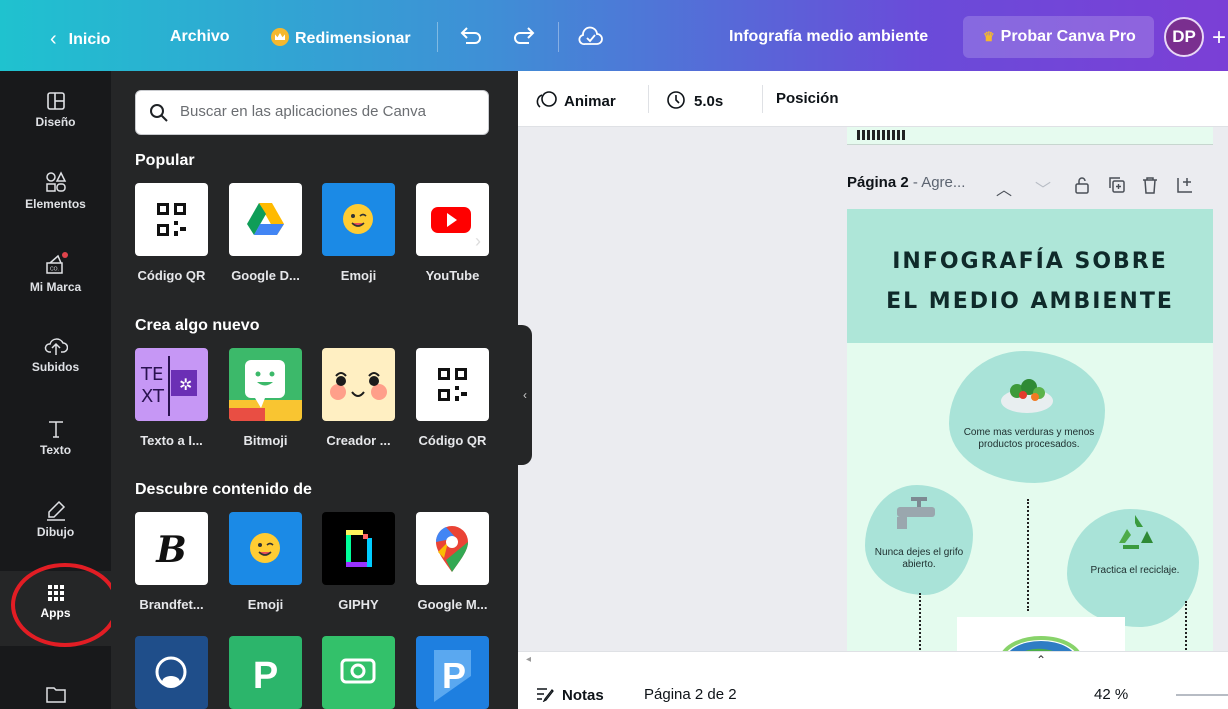  I want to click on section-title: Popular, so click(165, 160).